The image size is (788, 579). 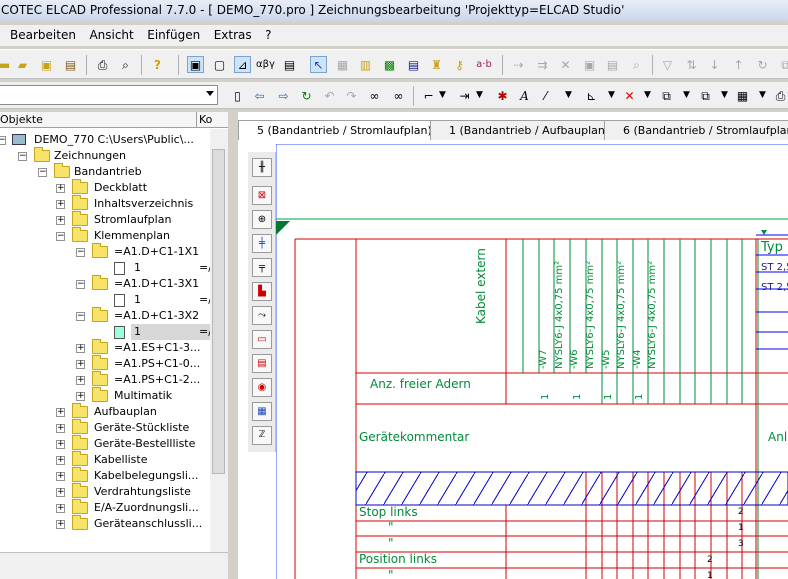 I want to click on tree-node-stromlaufplan: + Stromlaufplan, so click(x=105, y=219).